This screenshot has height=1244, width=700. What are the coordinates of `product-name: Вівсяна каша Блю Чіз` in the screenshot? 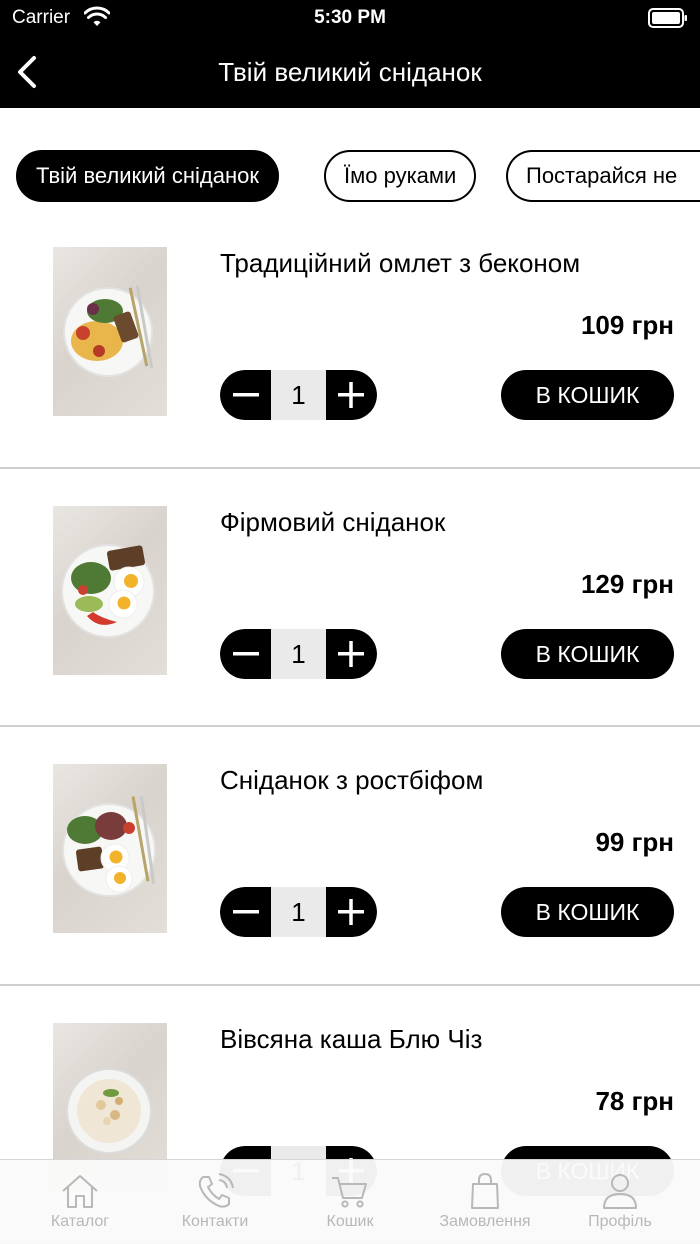 It's located at (351, 1038).